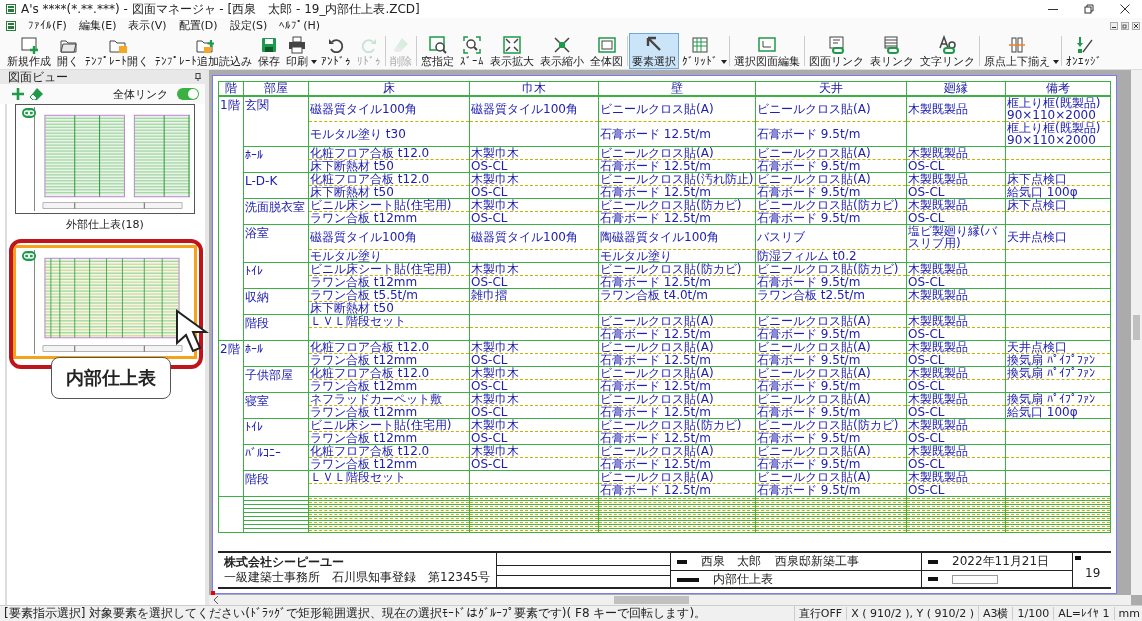  I want to click on table-cell: モルタル塗り, so click(389, 256).